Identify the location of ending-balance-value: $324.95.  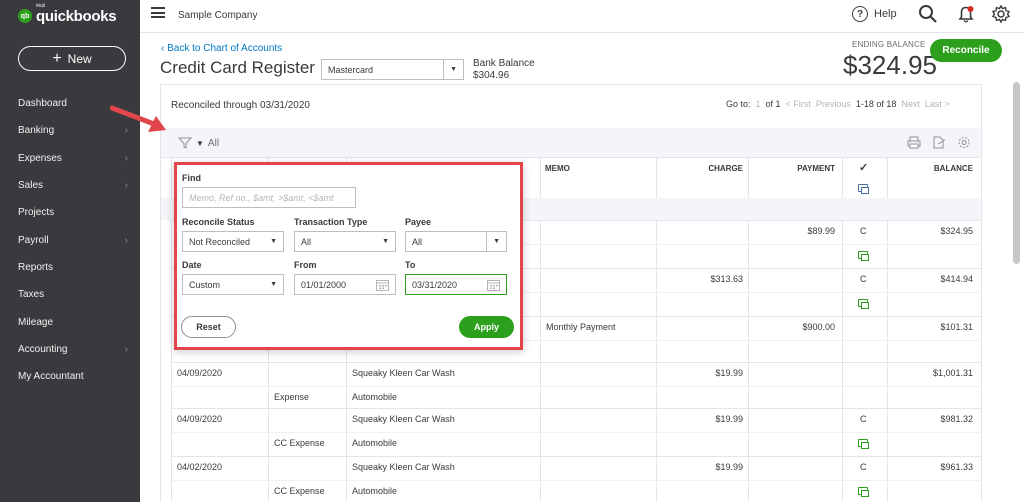
(890, 65).